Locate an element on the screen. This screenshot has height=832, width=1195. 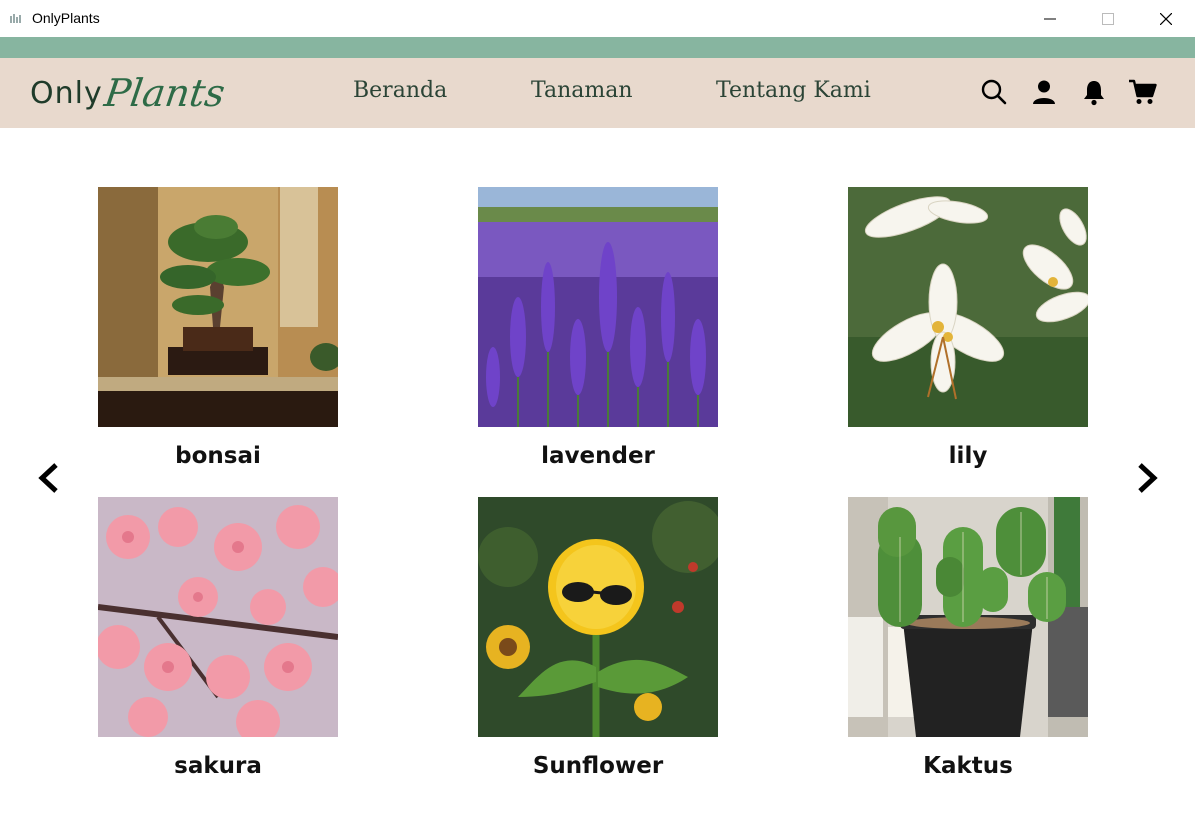
plant-card-sakura: sakura is located at coordinates (218, 638).